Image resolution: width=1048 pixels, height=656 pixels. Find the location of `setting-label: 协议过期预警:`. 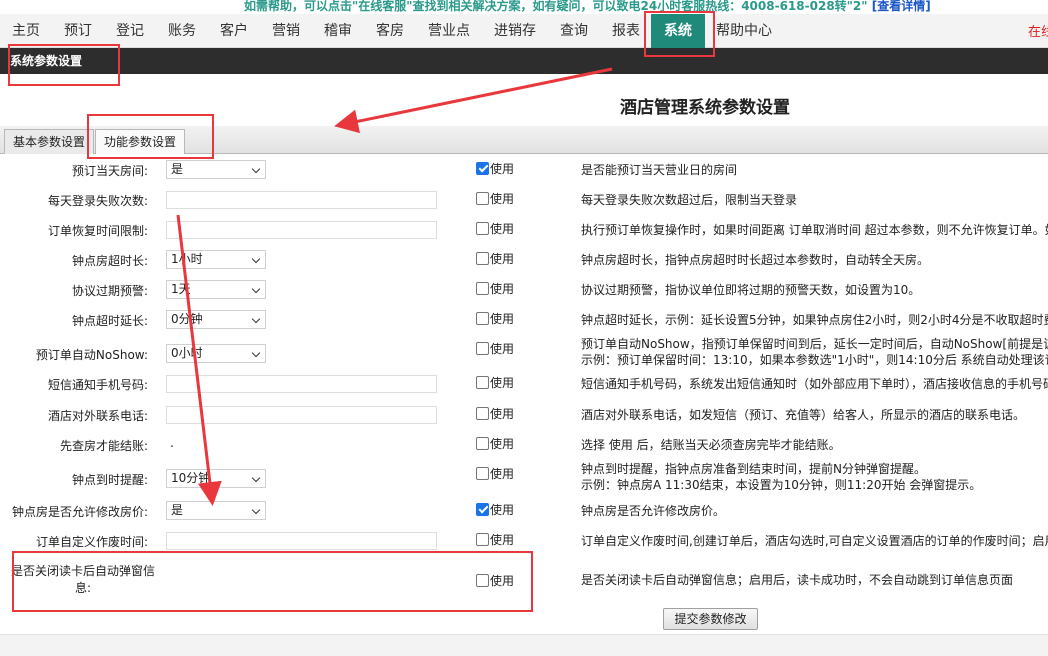

setting-label: 协议过期预警: is located at coordinates (109, 291).